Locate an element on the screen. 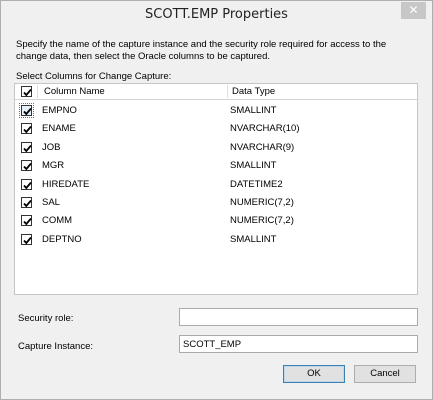 The height and width of the screenshot is (400, 433). data-type-header: Data Type is located at coordinates (253, 91).